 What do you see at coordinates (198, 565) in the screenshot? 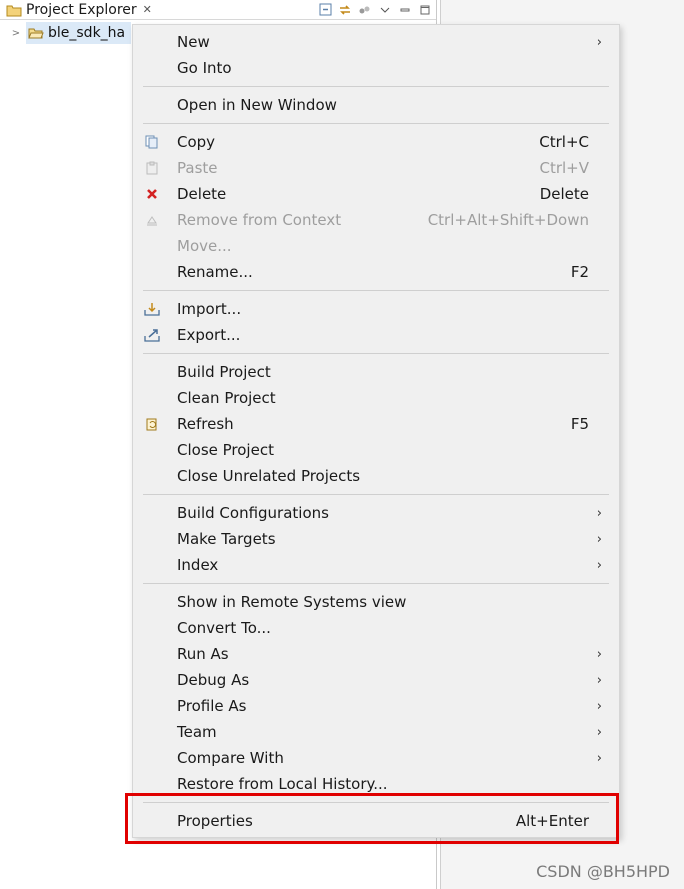
I see `menu-label: Index` at bounding box center [198, 565].